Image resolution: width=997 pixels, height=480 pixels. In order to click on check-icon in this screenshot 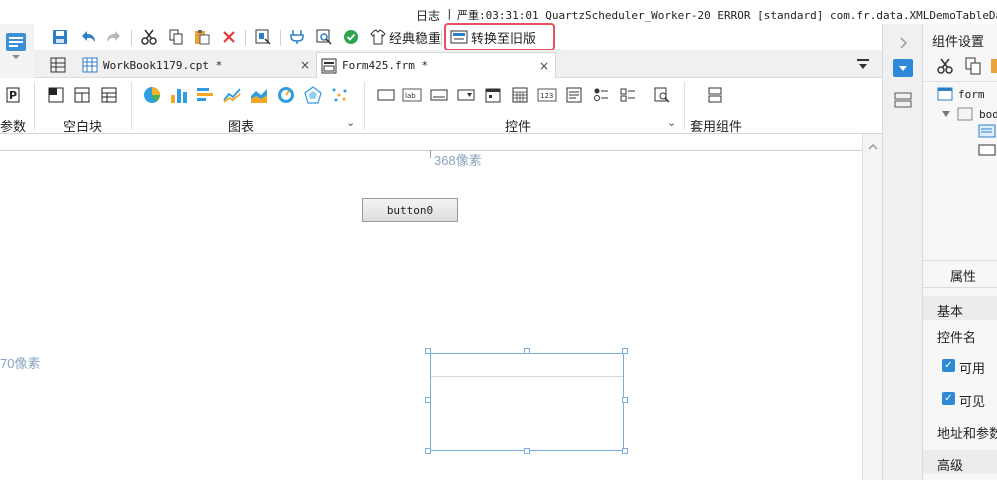, I will do `click(351, 37)`.